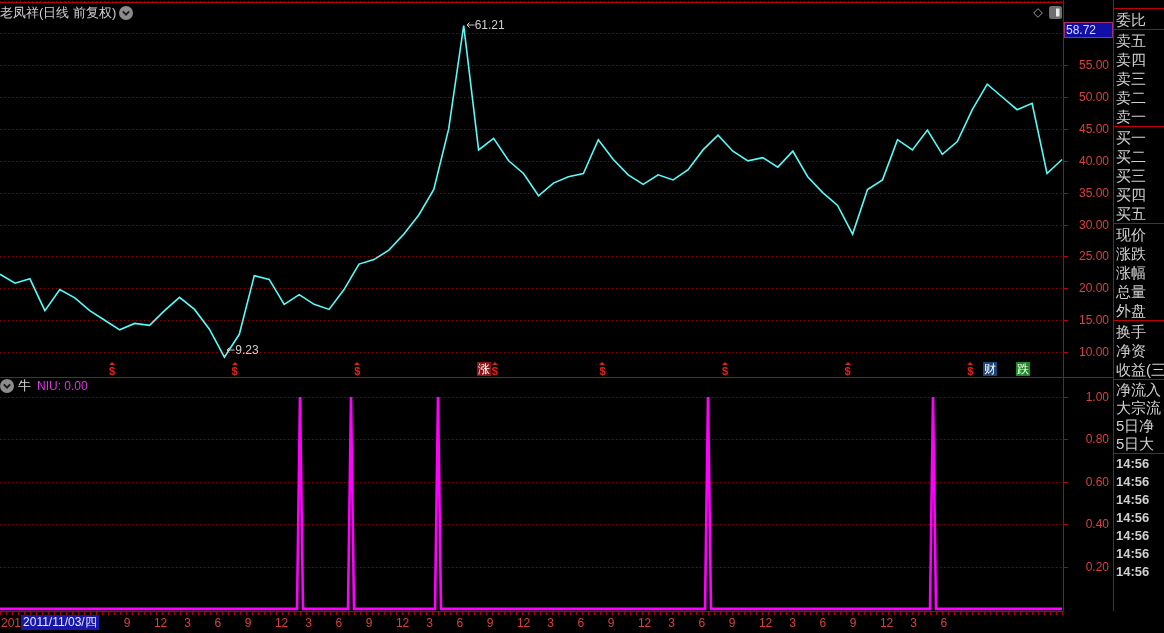  Describe the element at coordinates (1055, 12) in the screenshot. I see `sidebar-icon` at that location.